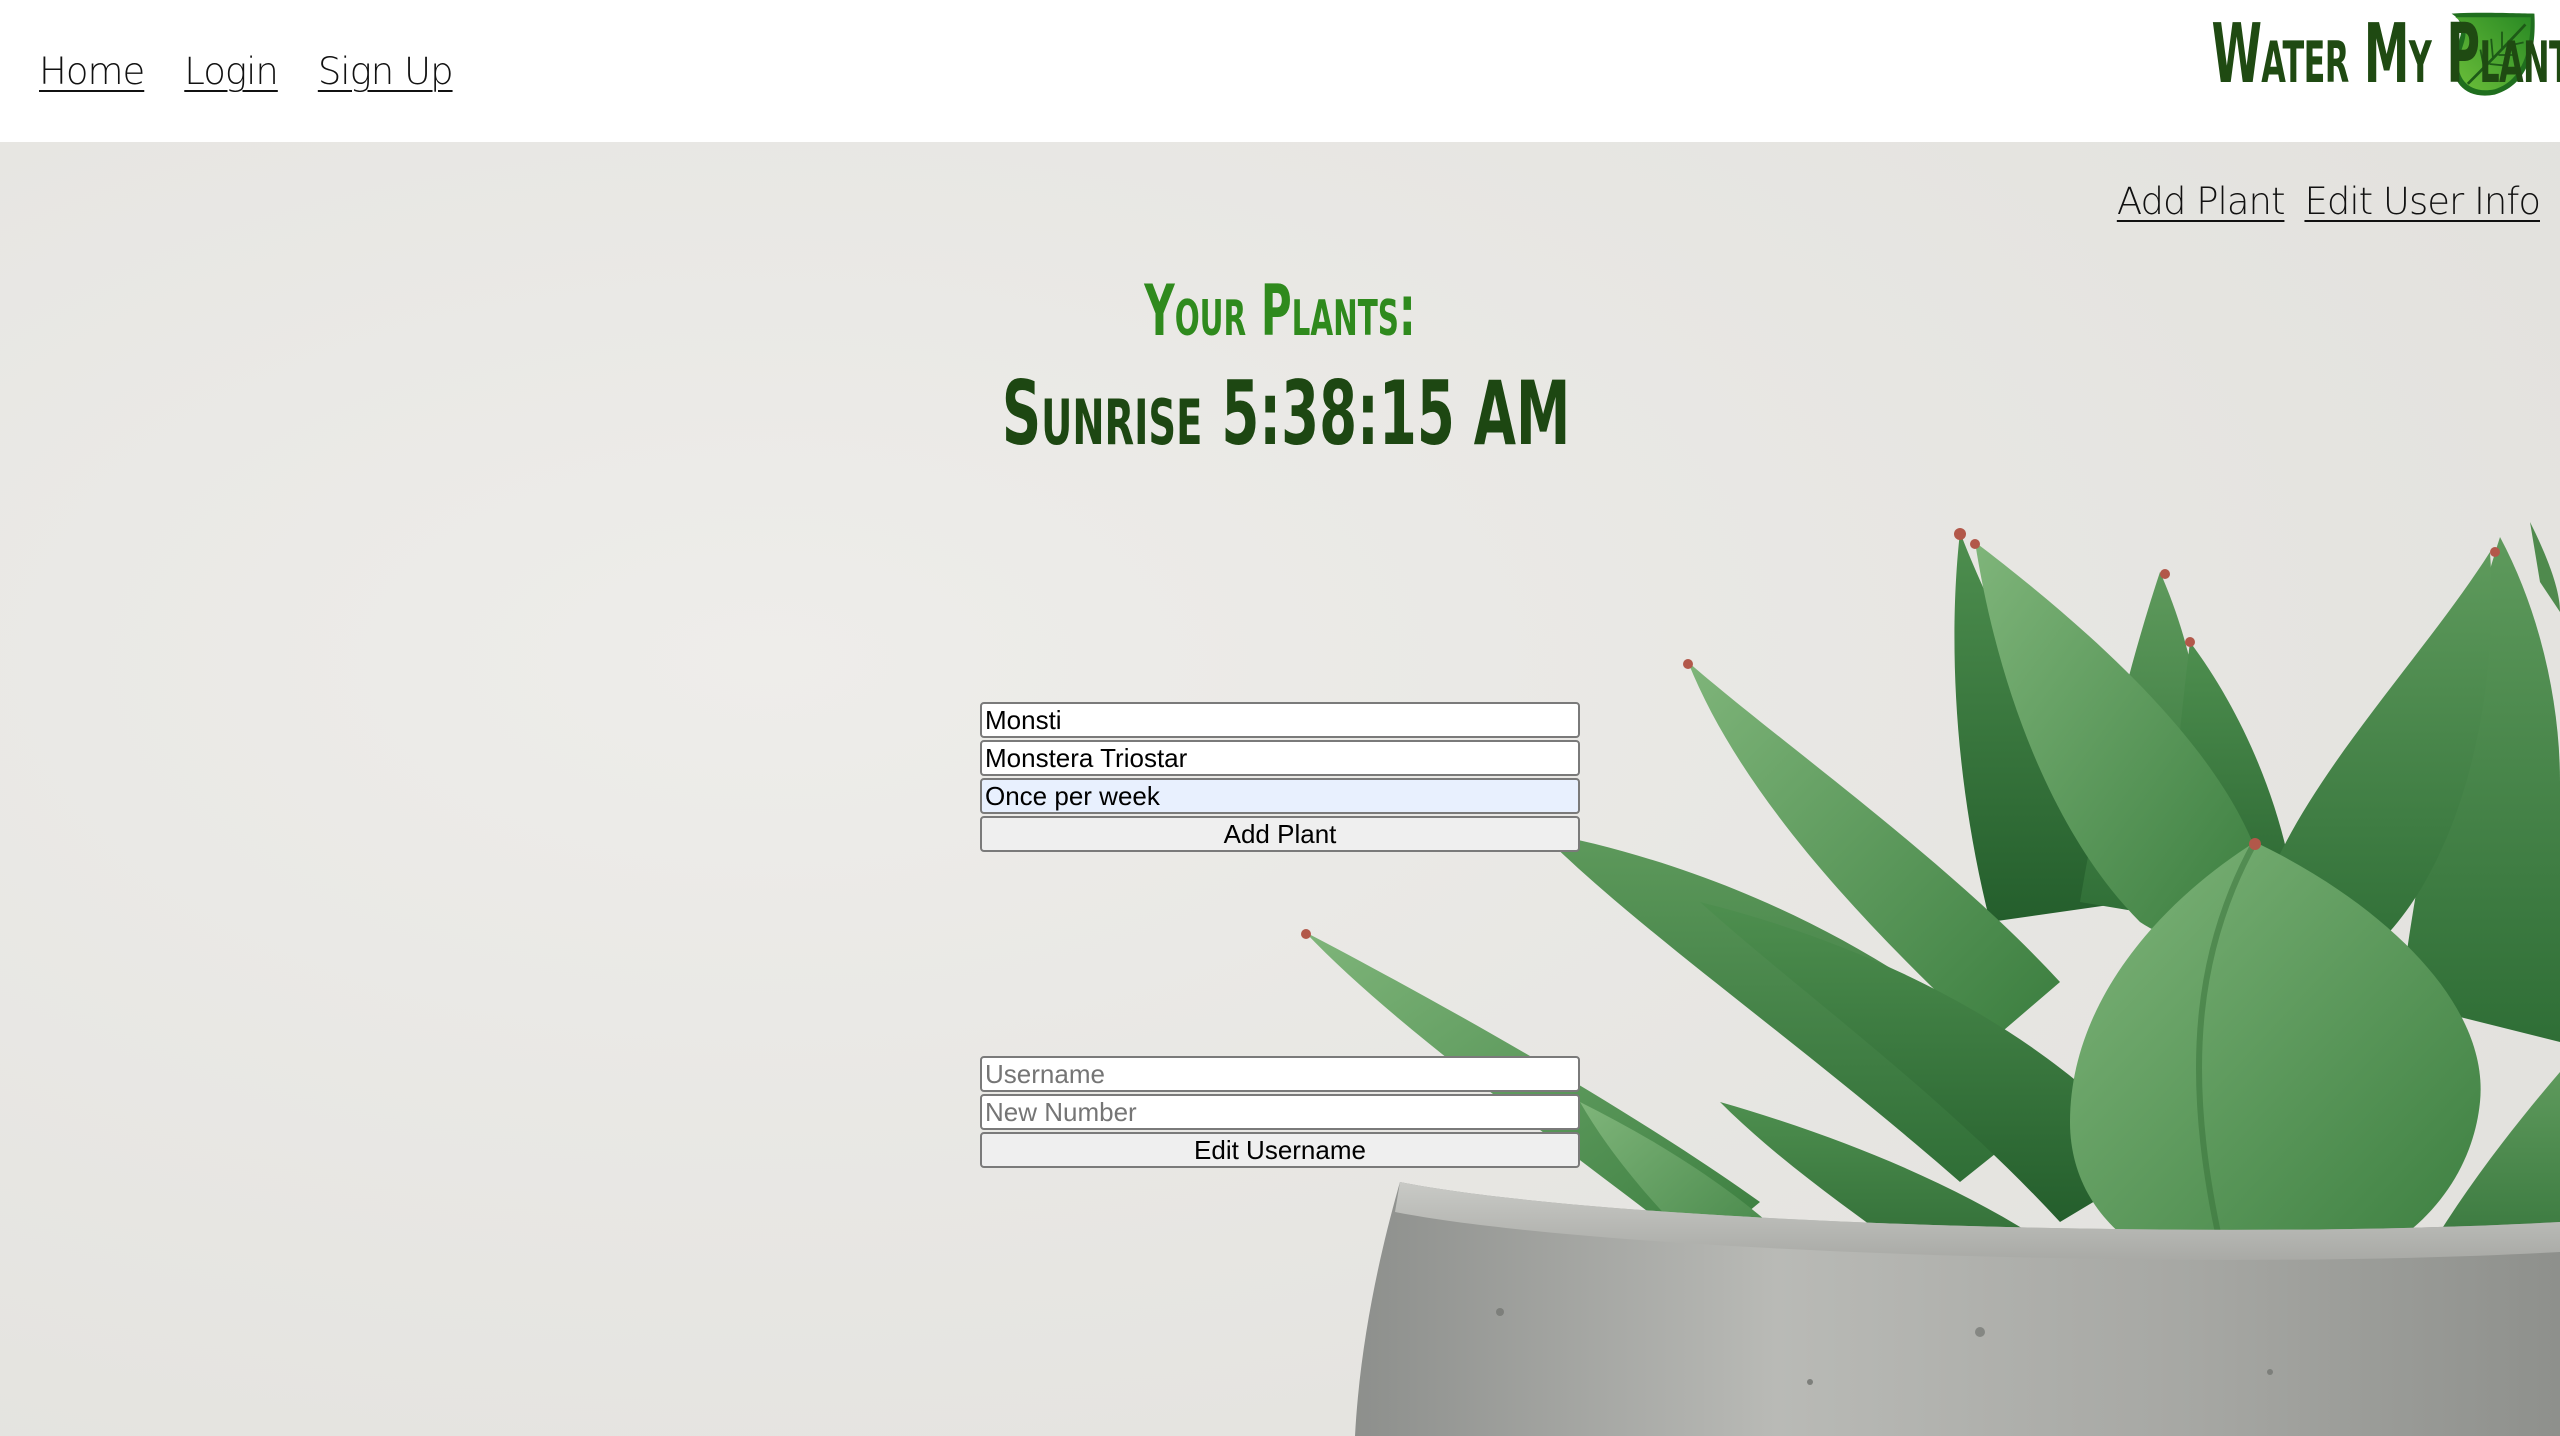 This screenshot has height=1436, width=2560. I want to click on user-actions-nav: Add Plant Edit User Info, so click(2329, 201).